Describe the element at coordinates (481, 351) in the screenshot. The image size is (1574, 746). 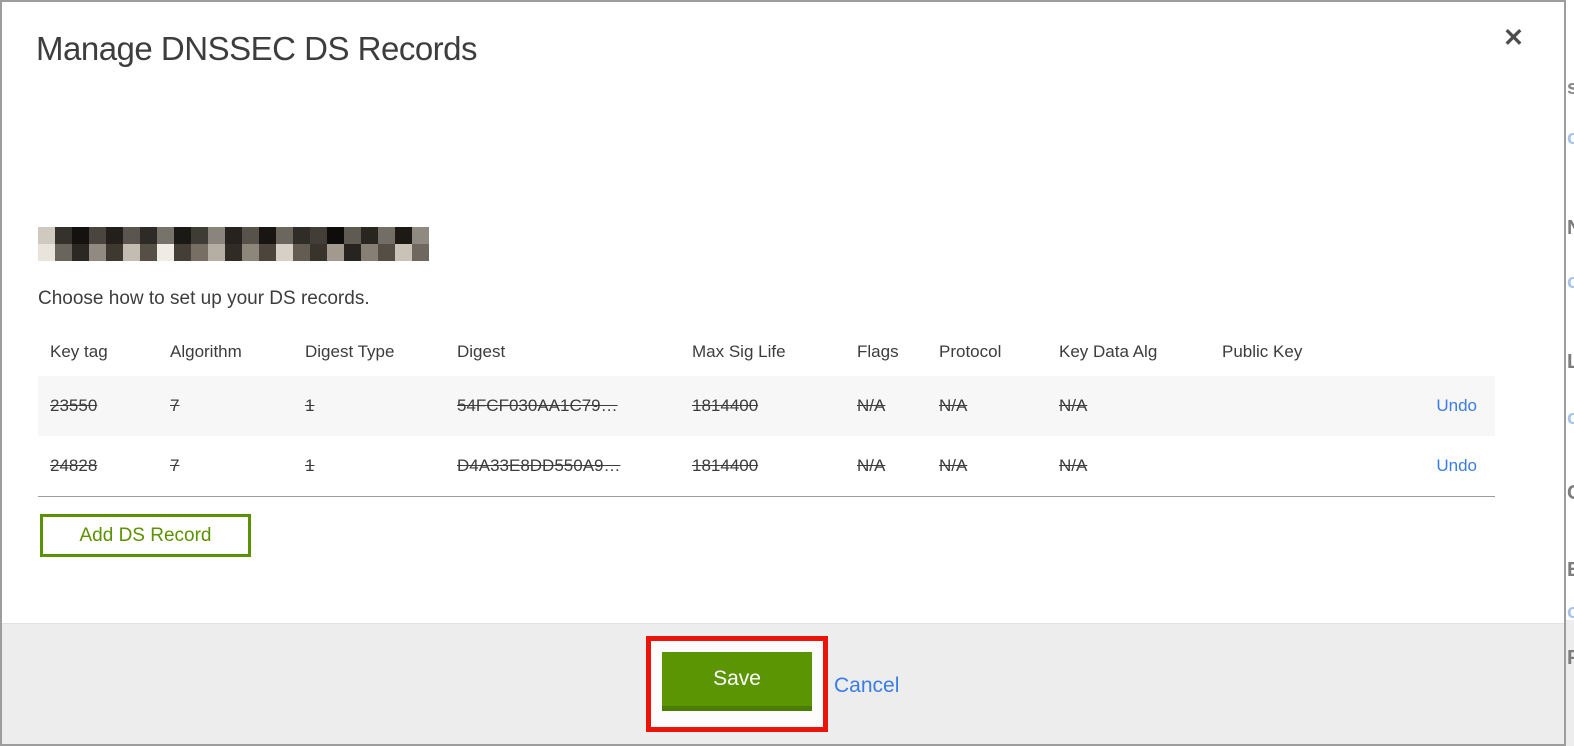
I see `col-header-digest: Digest` at that location.